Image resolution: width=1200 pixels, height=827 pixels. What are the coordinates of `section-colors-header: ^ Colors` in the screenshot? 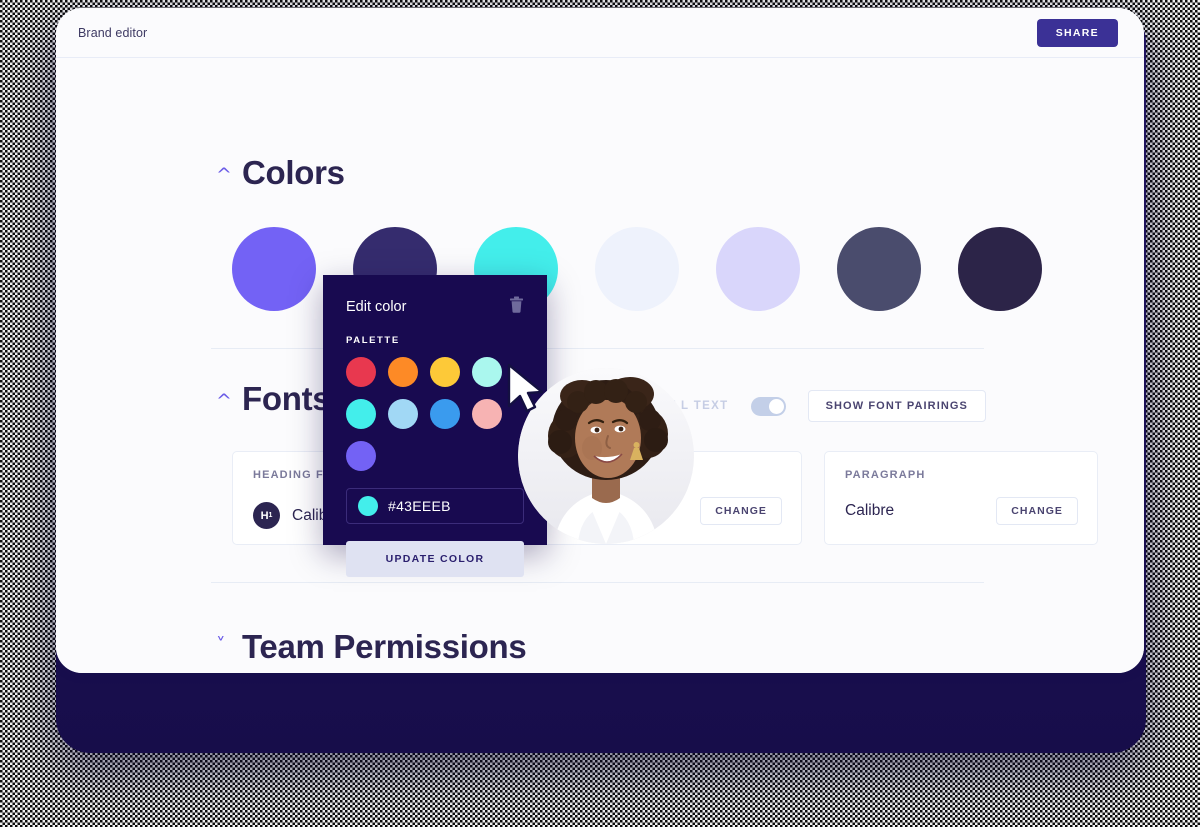 It's located at (600, 125).